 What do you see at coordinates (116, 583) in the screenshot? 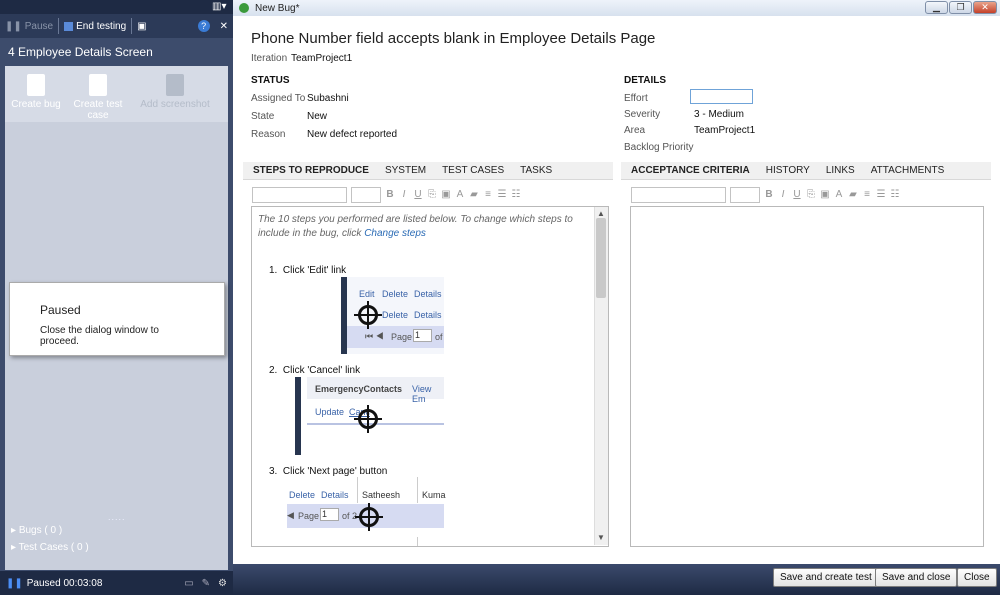
I see `runner-status-bar: ❚❚ Paused 00:03:08 ▭ ✎ ⚙` at bounding box center [116, 583].